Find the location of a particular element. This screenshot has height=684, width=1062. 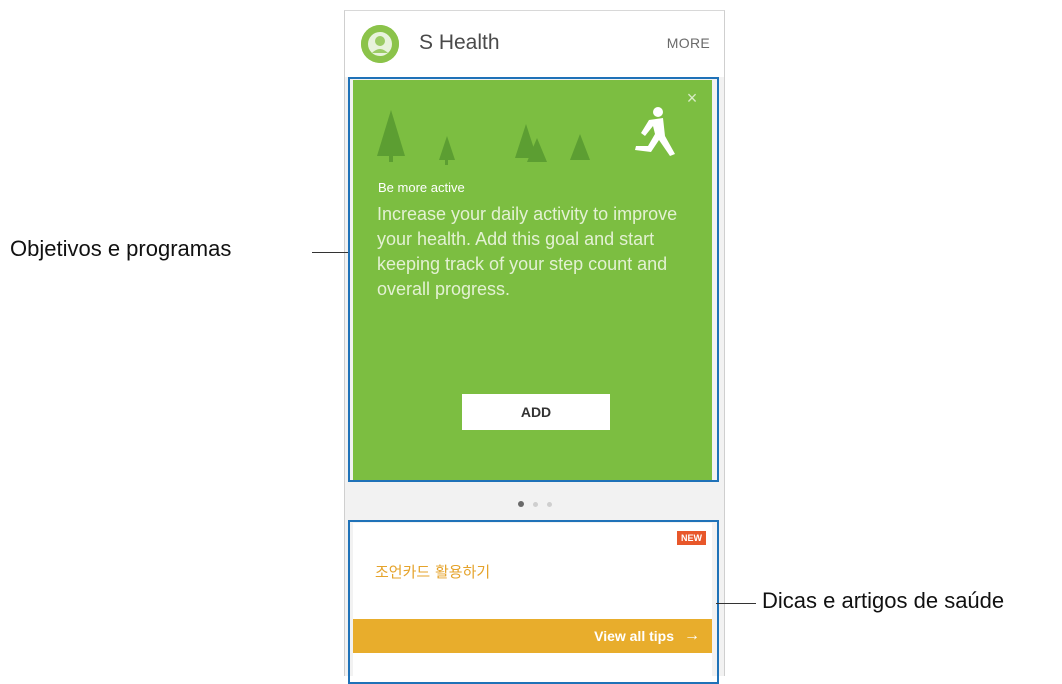

tips-callout-line is located at coordinates (736, 603).